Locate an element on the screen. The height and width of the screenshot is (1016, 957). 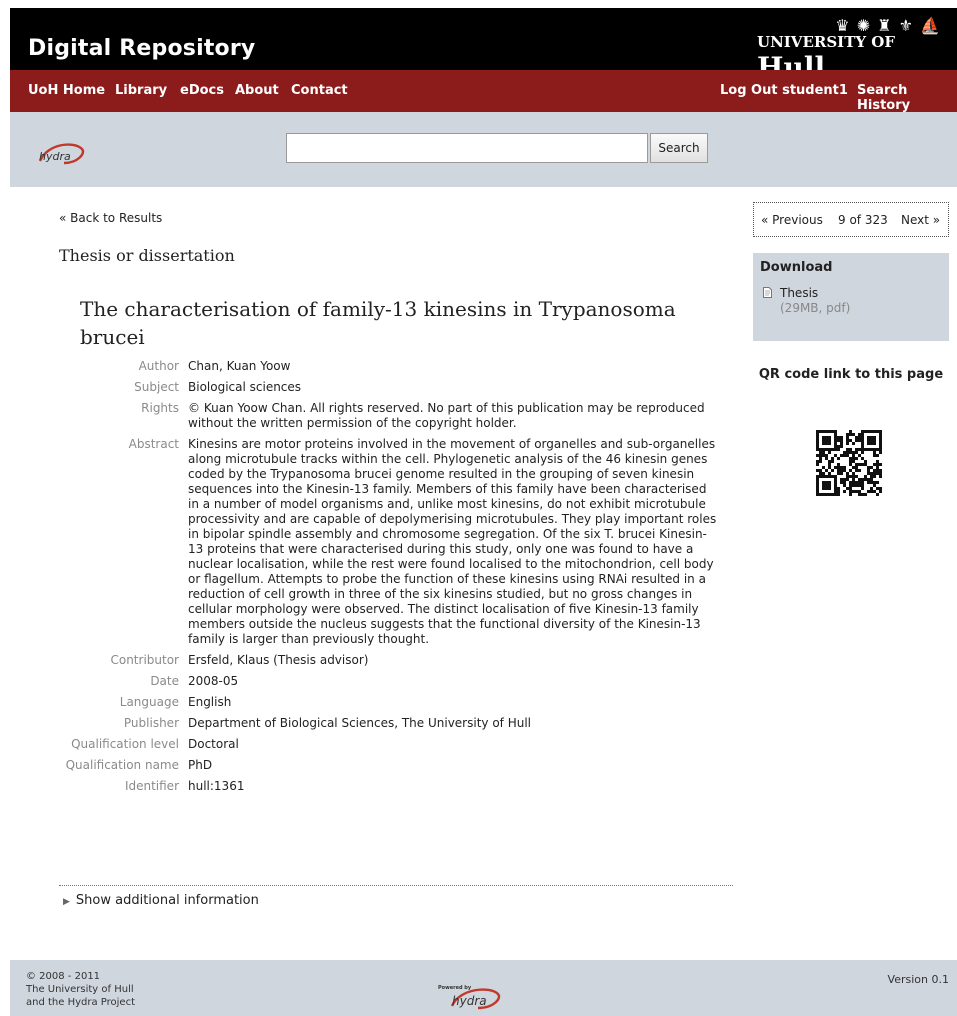
metadata-row: Subject Biological sciences is located at coordinates (370, 387).